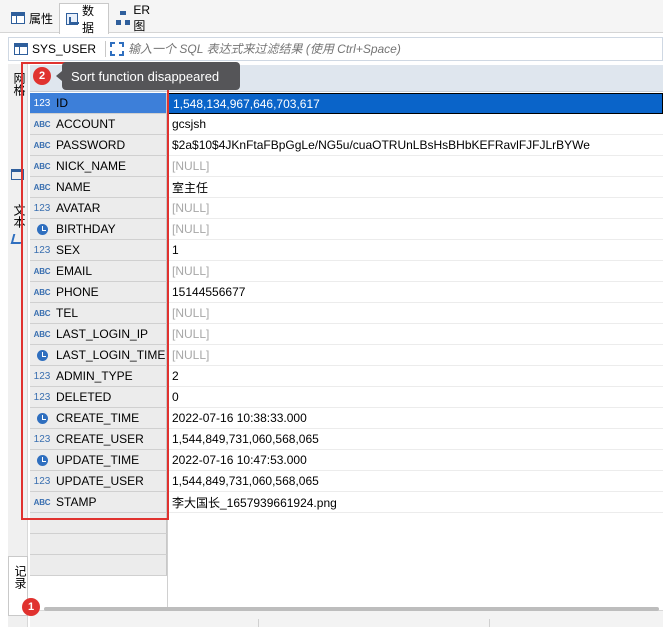  I want to click on table-row: ABC TEL [NULL], so click(346, 313).